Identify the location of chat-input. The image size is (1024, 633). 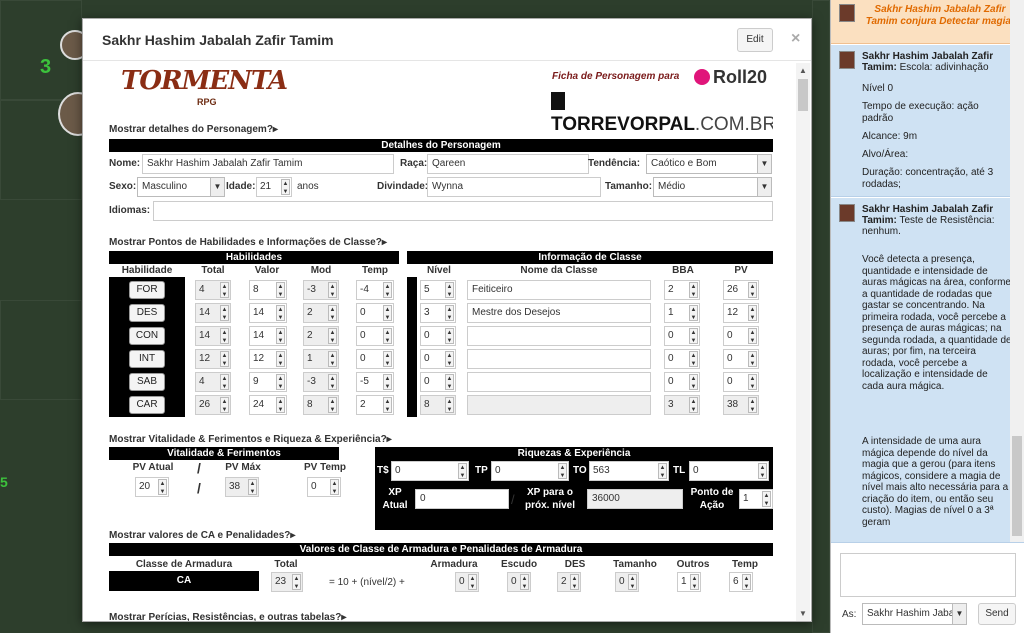
(928, 575).